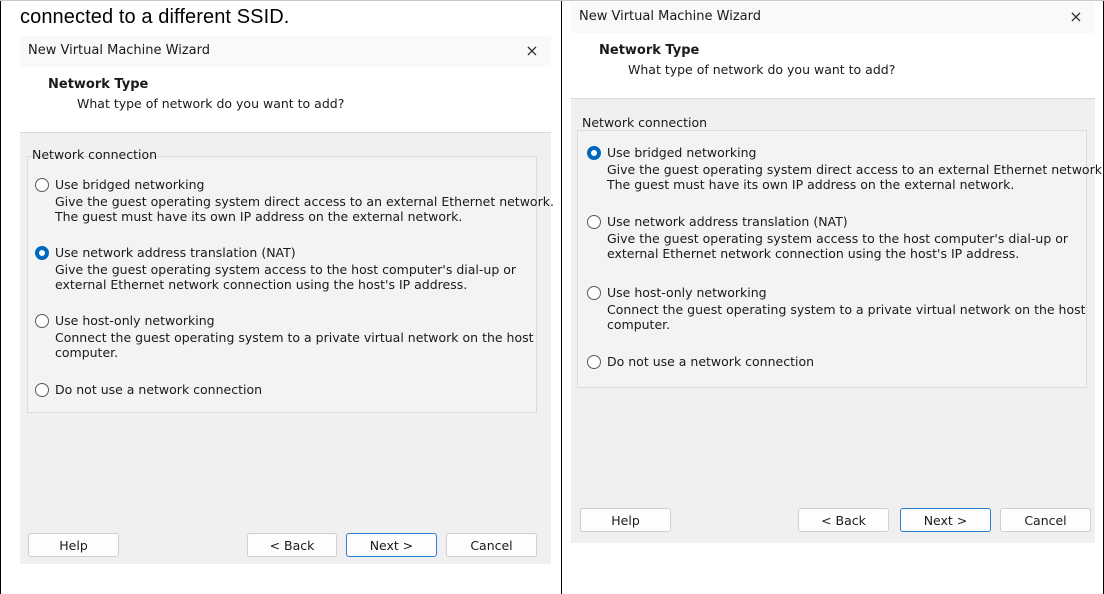 This screenshot has width=1104, height=594. I want to click on frame-divider-line, so click(561, 297).